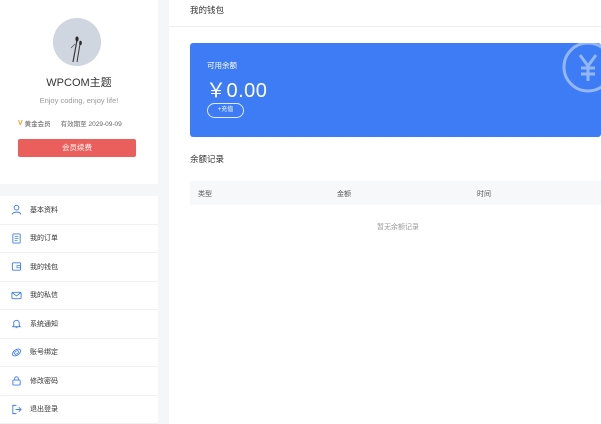 This screenshot has width=601, height=424. What do you see at coordinates (207, 159) in the screenshot?
I see `records-title: 余额记录` at bounding box center [207, 159].